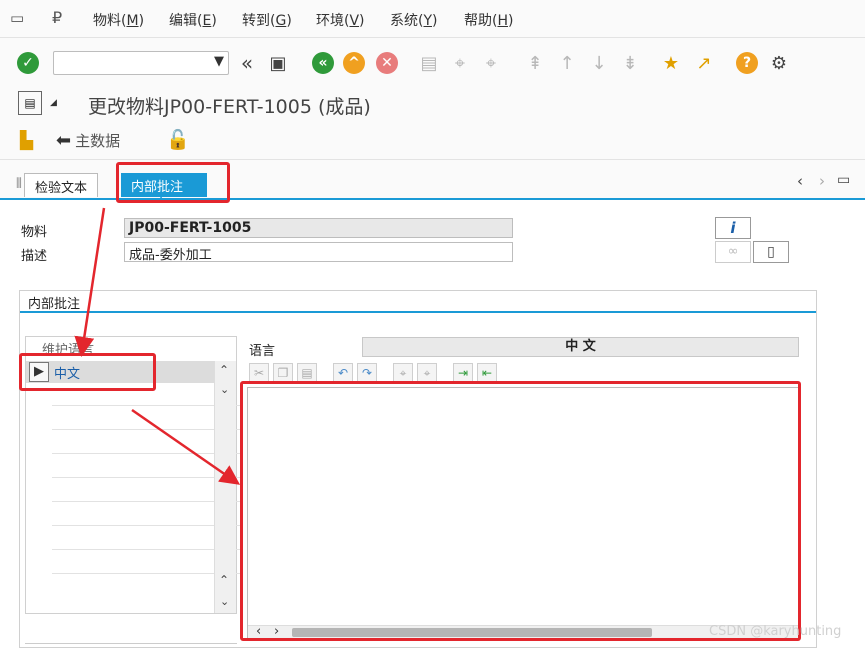 The height and width of the screenshot is (648, 865). I want to click on arrow-tab-to-language, so click(90, 282).